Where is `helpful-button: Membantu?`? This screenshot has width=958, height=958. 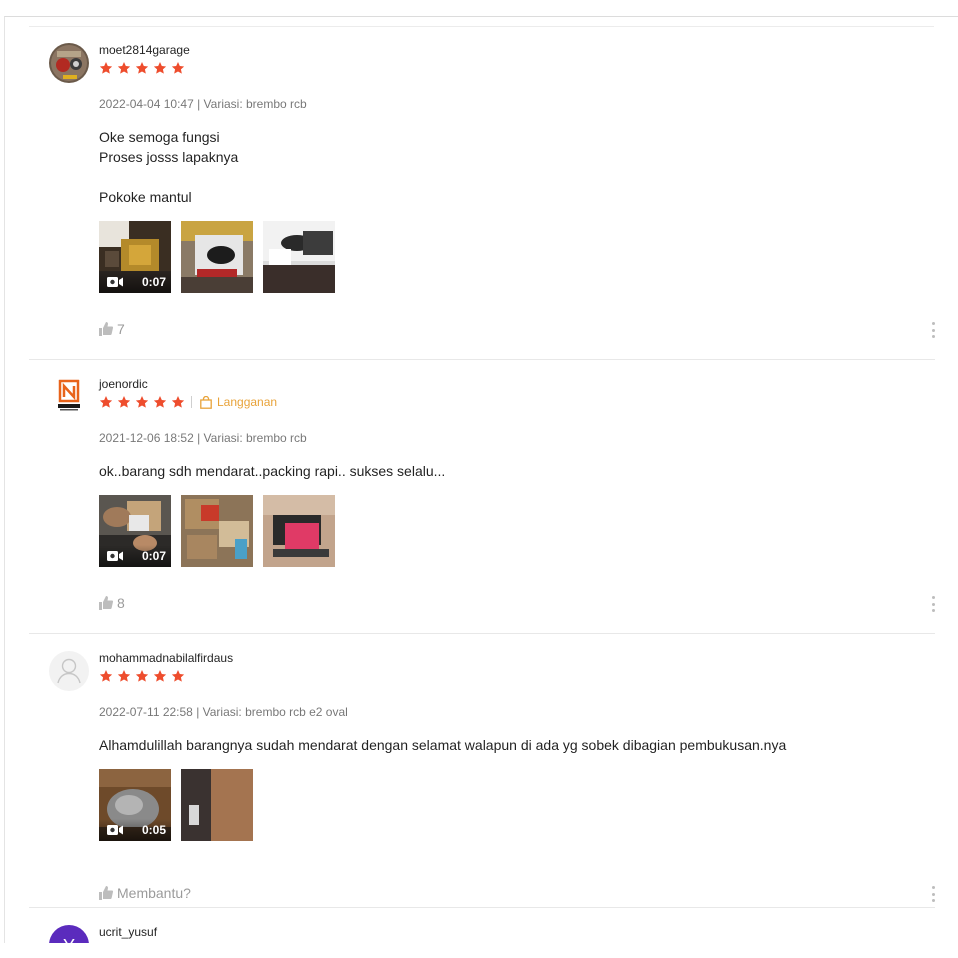 helpful-button: Membantu? is located at coordinates (145, 893).